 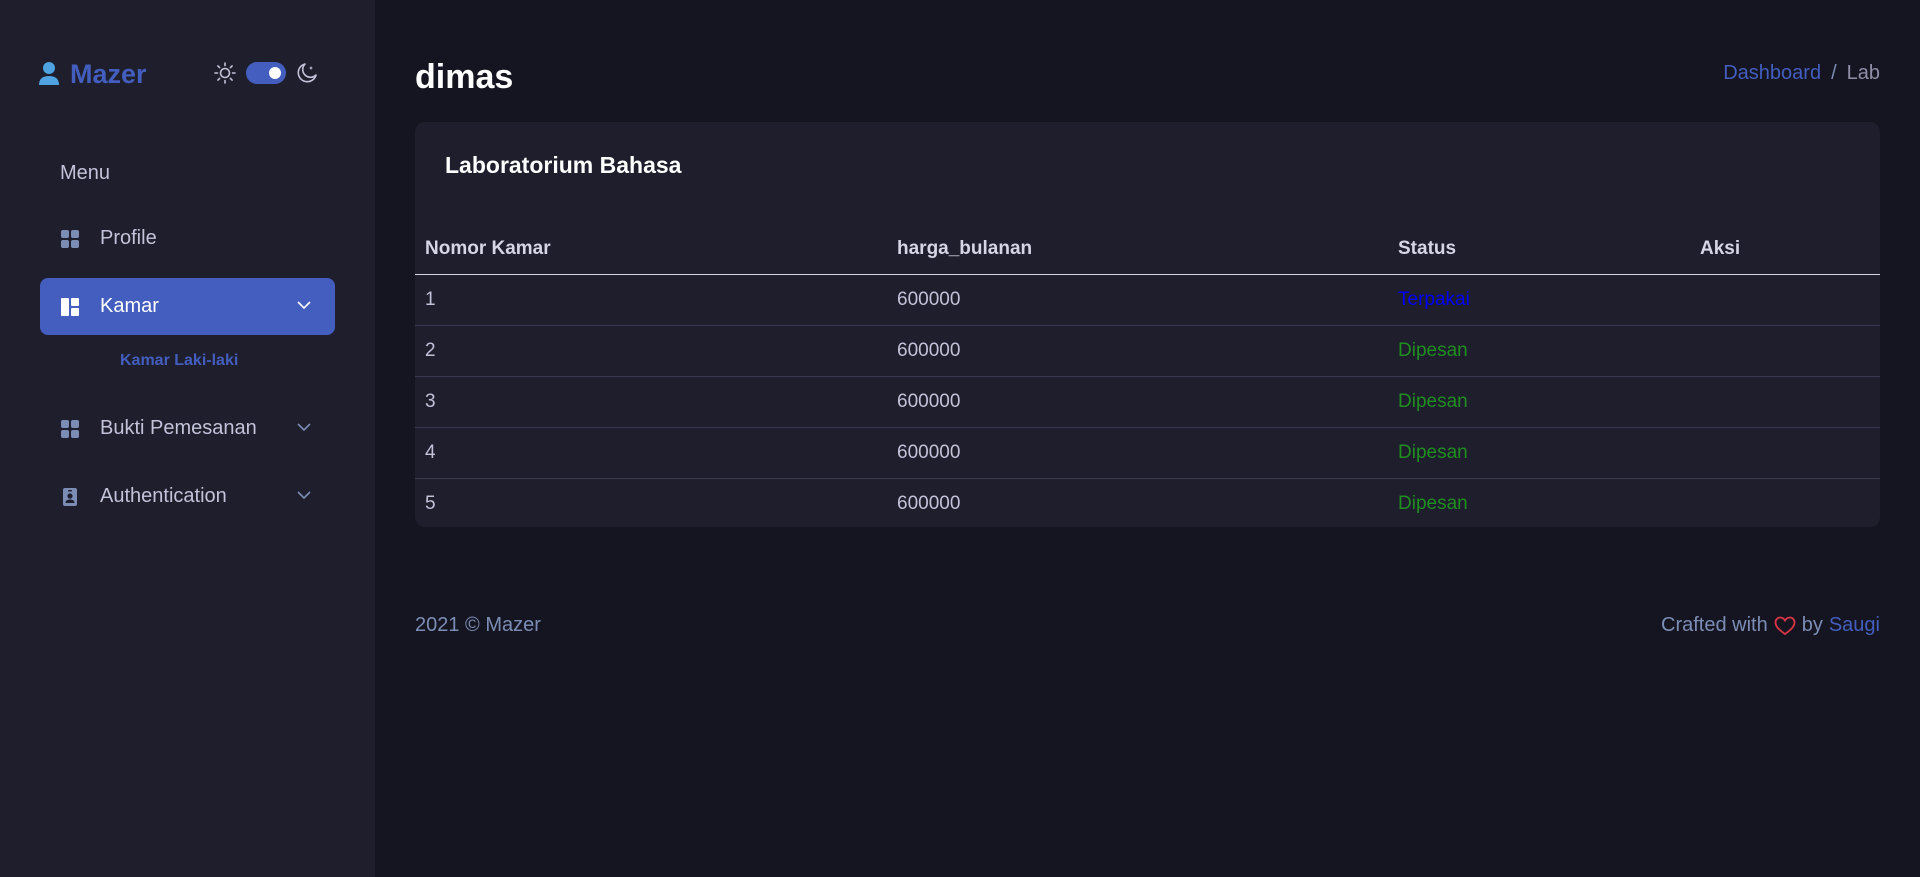 What do you see at coordinates (651, 351) in the screenshot?
I see `cell-nomor-kamar: 2` at bounding box center [651, 351].